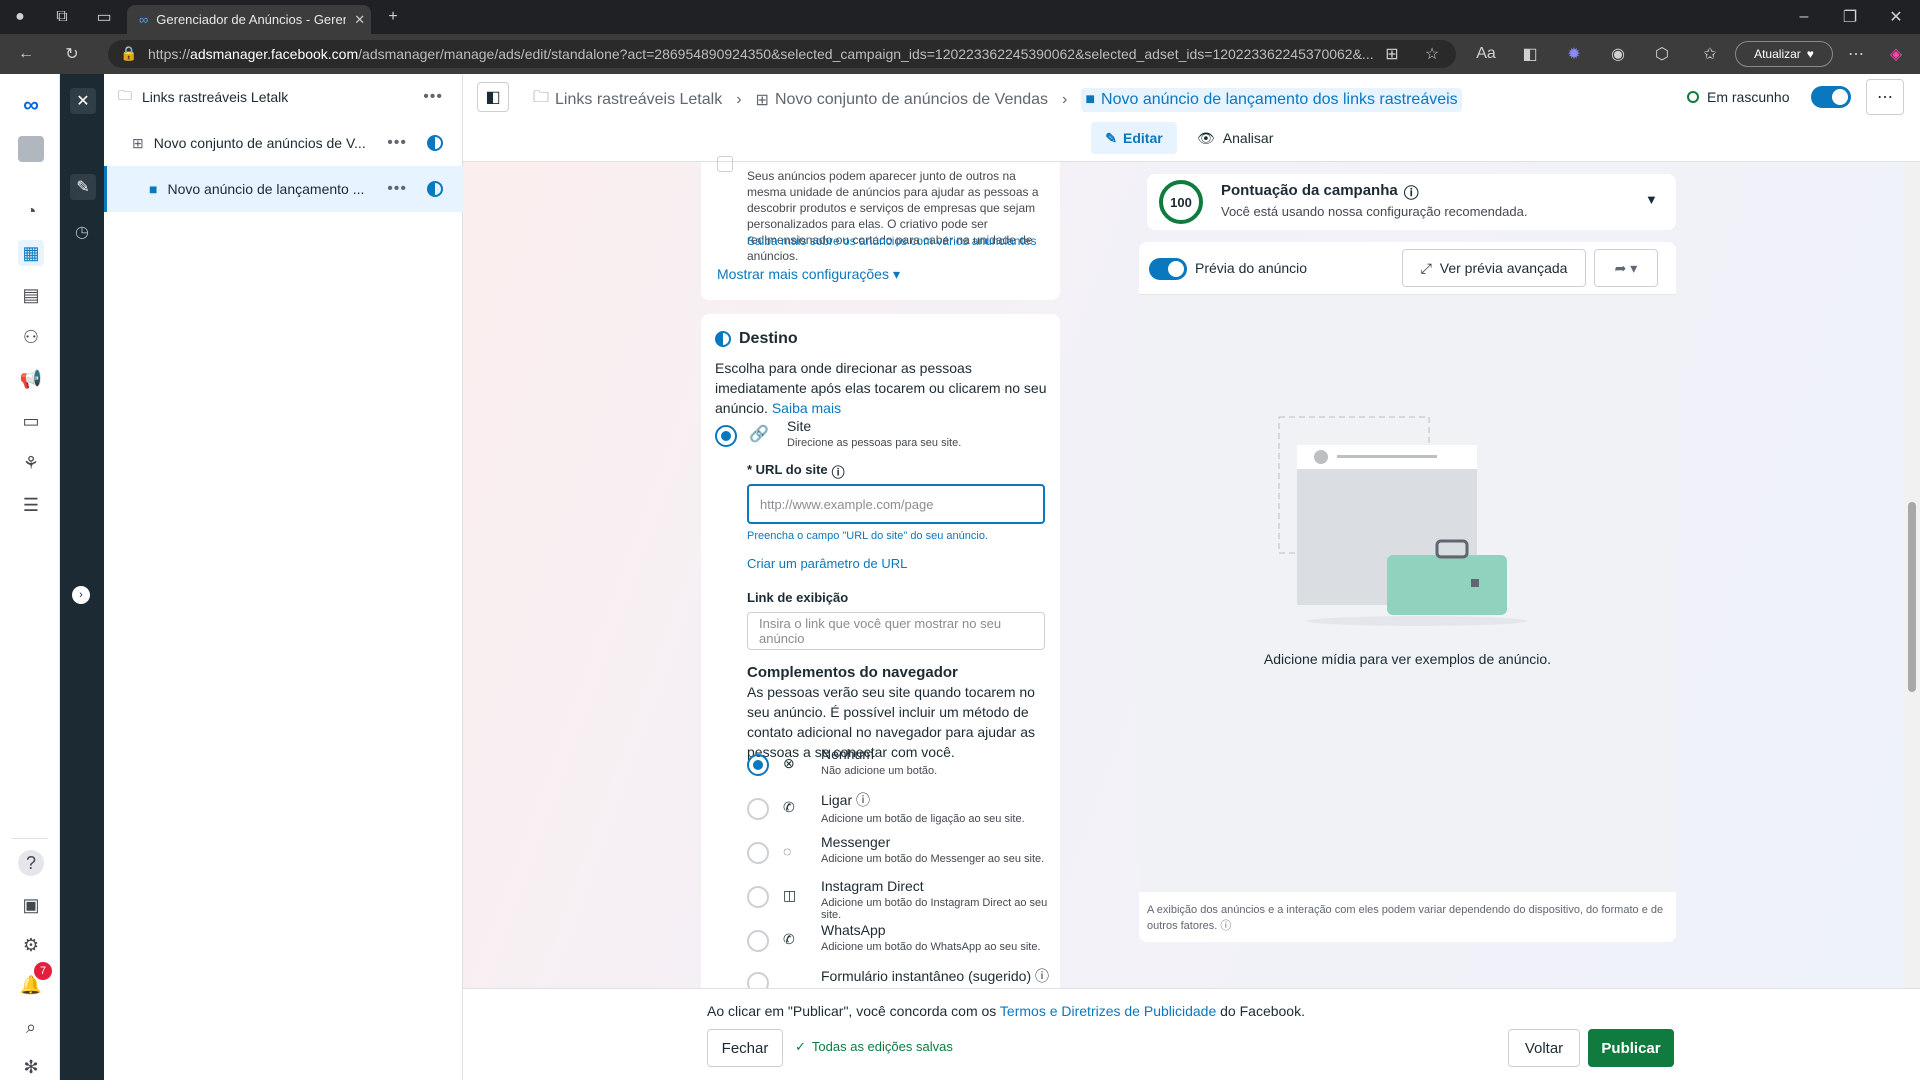 This screenshot has width=1920, height=1080. Describe the element at coordinates (1432, 54) in the screenshot. I see `favorite-icon: ☆` at that location.